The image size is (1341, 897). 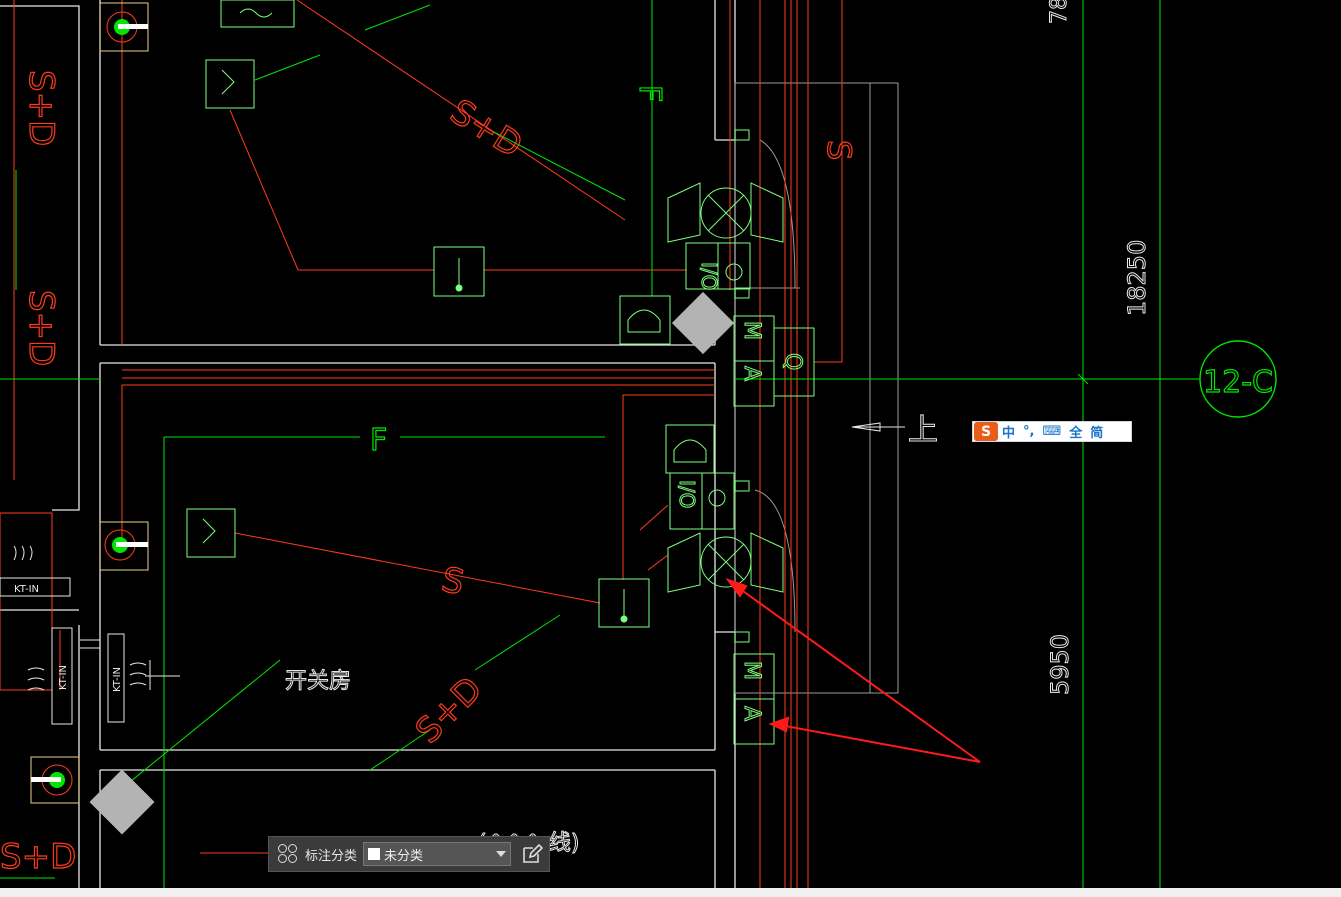 I want to click on ime-punct-toggle: °,, so click(x=1028, y=431).